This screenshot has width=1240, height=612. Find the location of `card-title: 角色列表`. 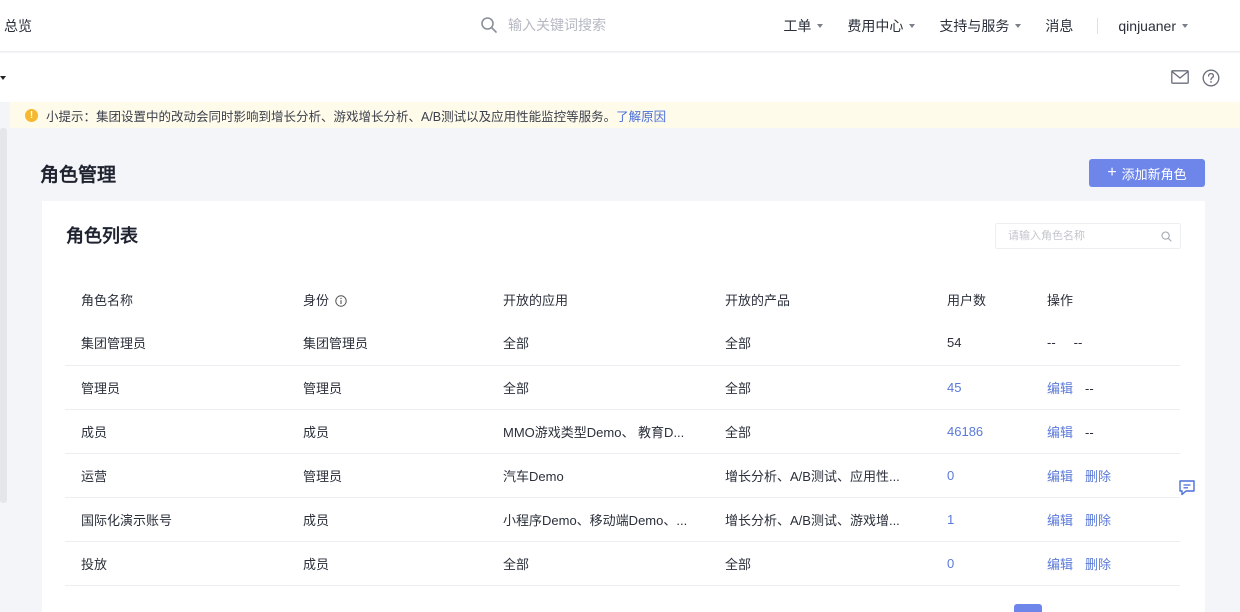

card-title: 角色列表 is located at coordinates (102, 236).